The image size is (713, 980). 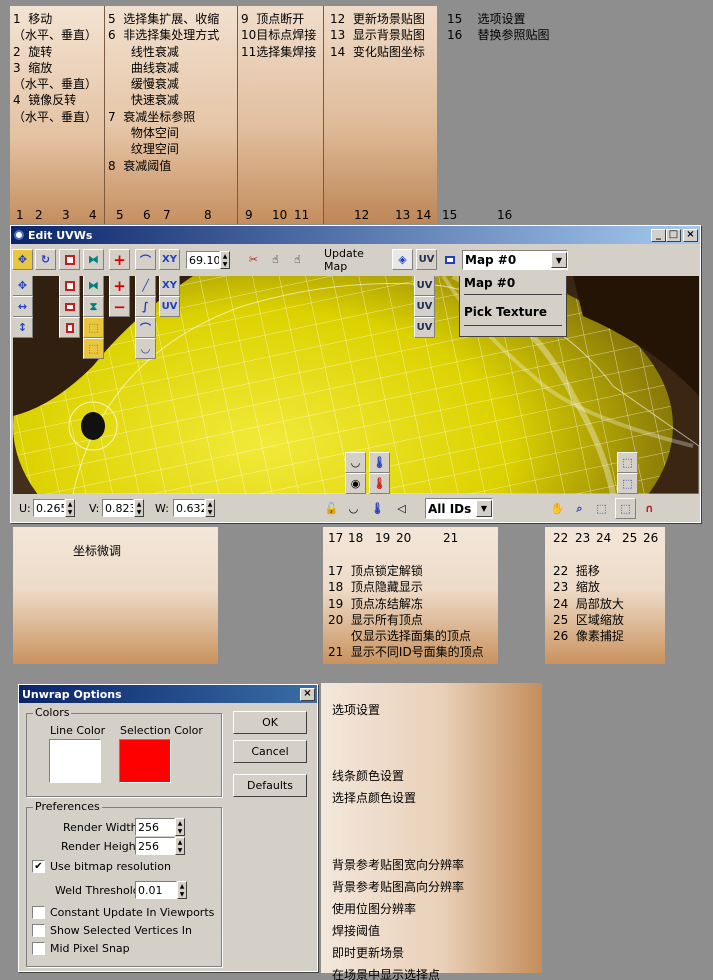 I want to click on cancel-button: Cancel, so click(x=270, y=751).